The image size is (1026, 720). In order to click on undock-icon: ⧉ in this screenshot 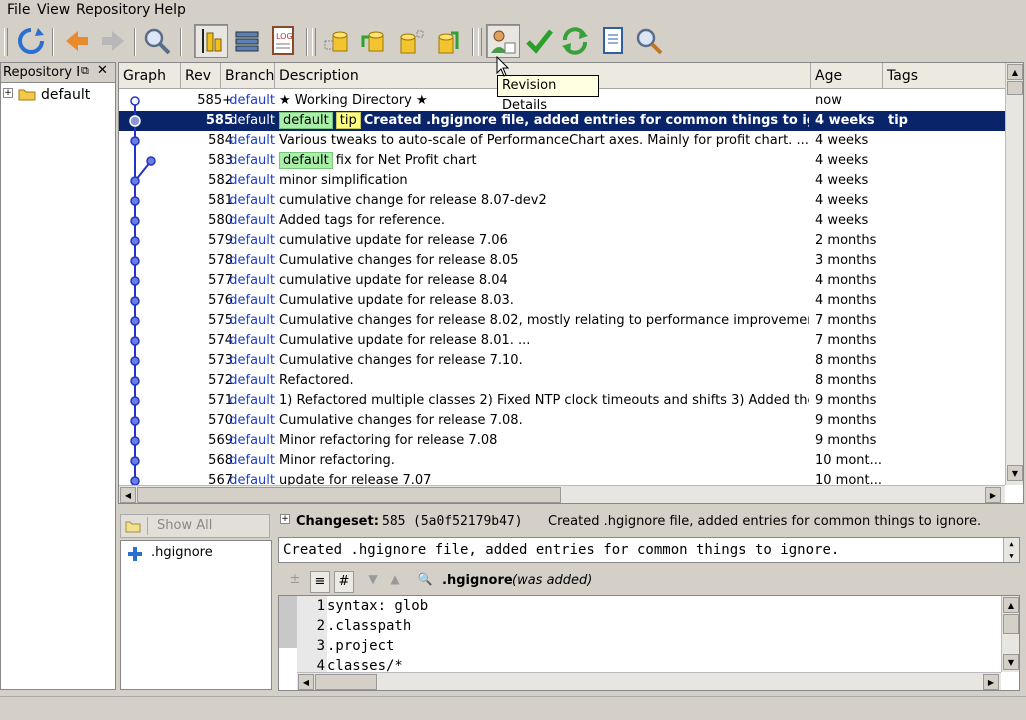, I will do `click(85, 71)`.